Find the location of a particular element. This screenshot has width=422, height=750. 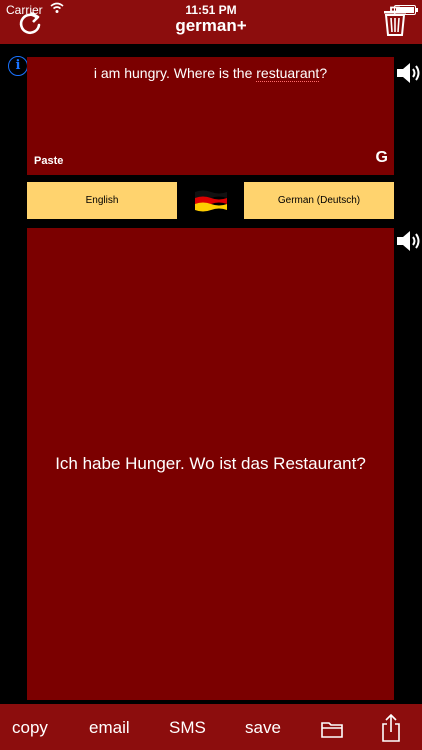

language-selector: English German (Deutsch) is located at coordinates (210, 200).